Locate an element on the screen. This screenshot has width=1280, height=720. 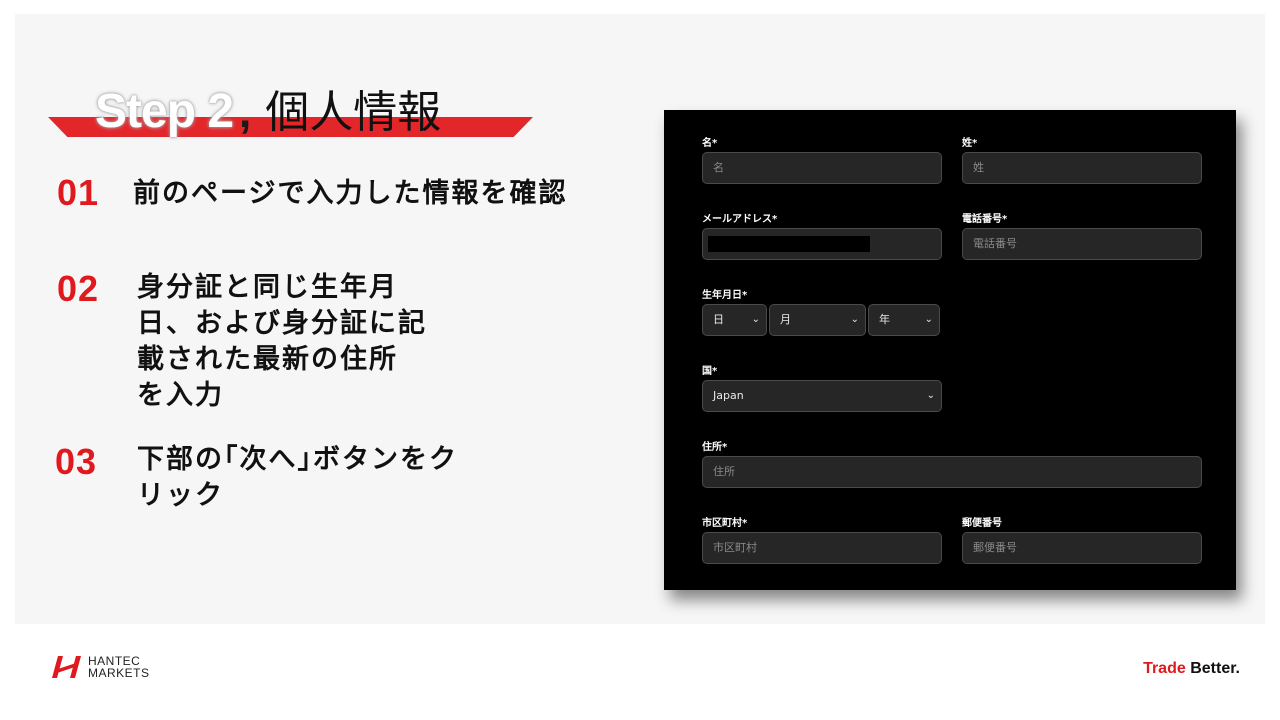
address-input: 住所 is located at coordinates (952, 472).